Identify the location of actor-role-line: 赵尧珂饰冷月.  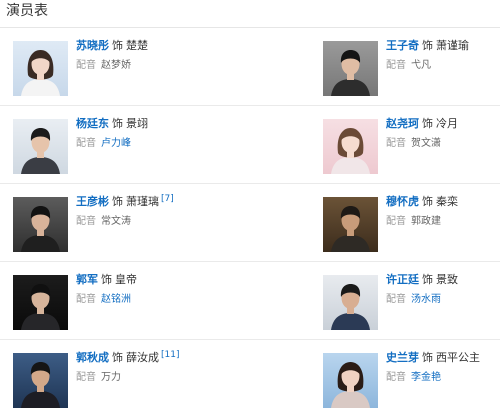
(422, 124).